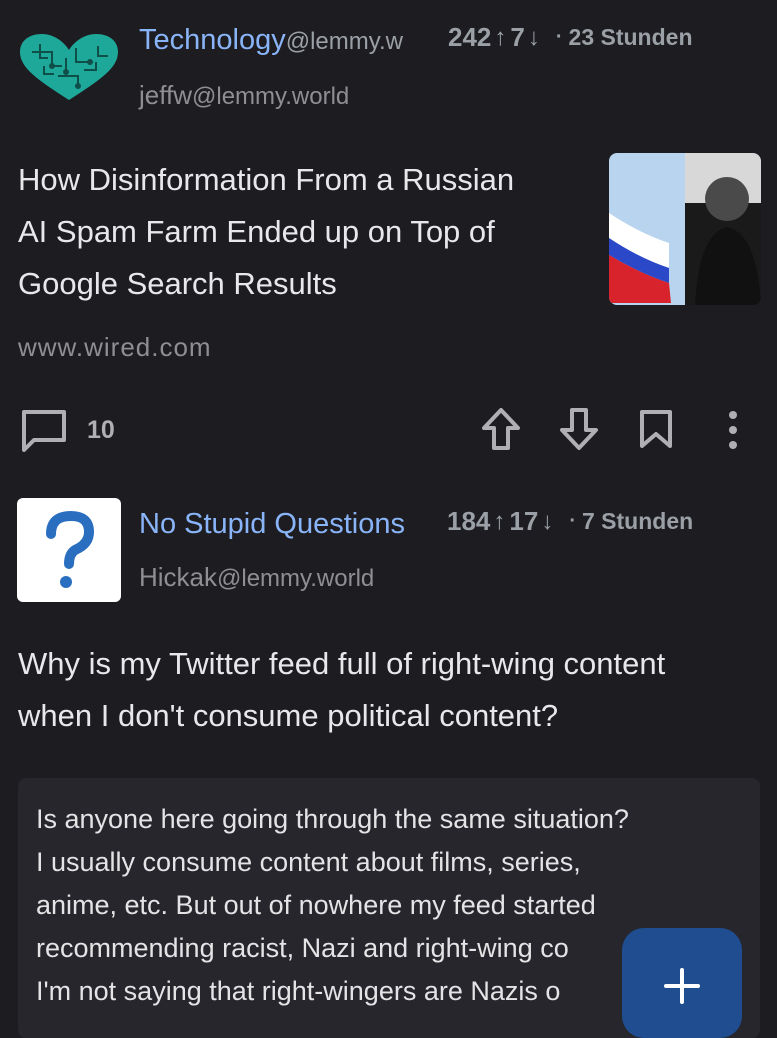 The height and width of the screenshot is (1038, 777). Describe the element at coordinates (524, 521) in the screenshot. I see `downvote-count: 17` at that location.